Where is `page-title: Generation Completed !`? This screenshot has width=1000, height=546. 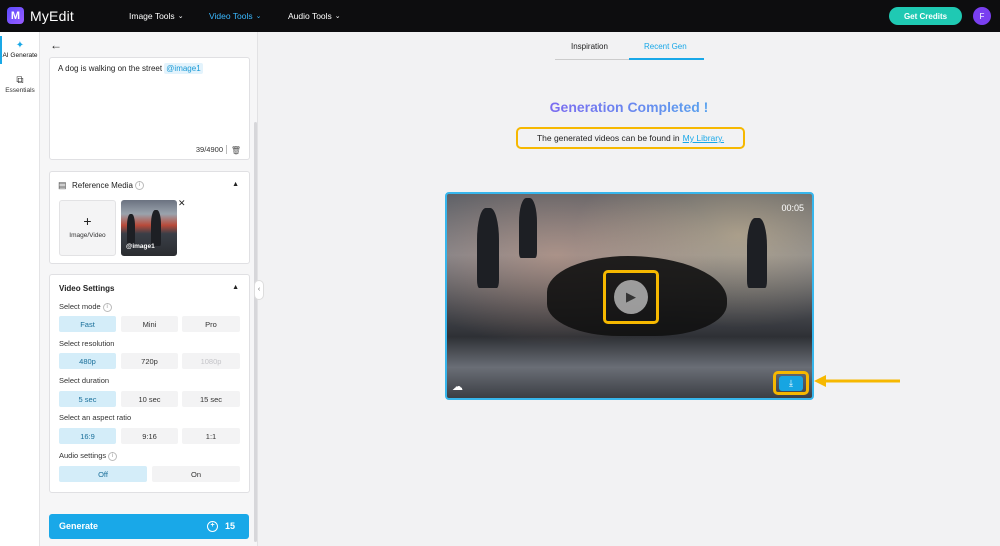 page-title: Generation Completed ! is located at coordinates (500, 107).